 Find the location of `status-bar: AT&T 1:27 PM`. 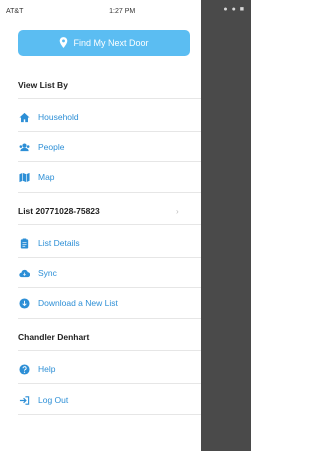

status-bar: AT&T 1:27 PM is located at coordinates (100, 11).